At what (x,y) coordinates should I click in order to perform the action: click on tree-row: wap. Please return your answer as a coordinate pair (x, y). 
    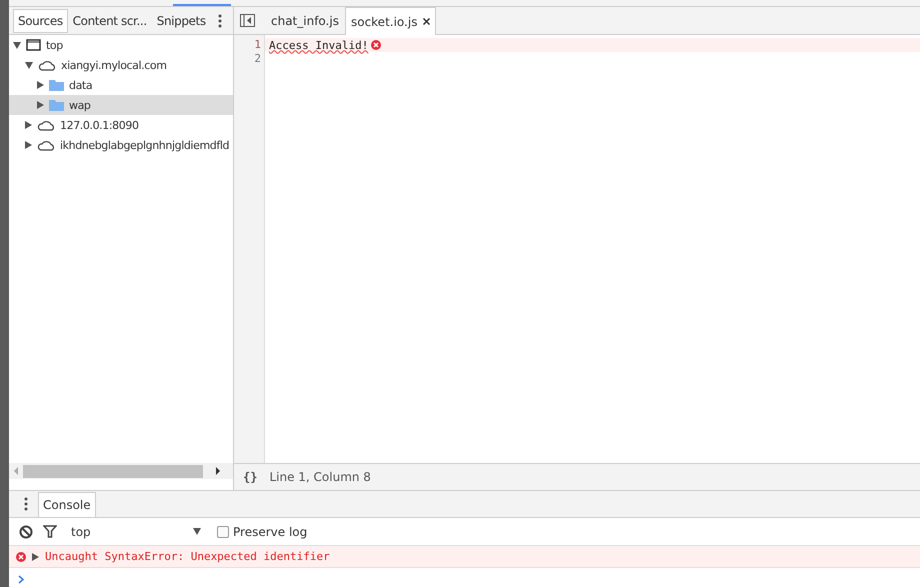
    Looking at the image, I should click on (121, 105).